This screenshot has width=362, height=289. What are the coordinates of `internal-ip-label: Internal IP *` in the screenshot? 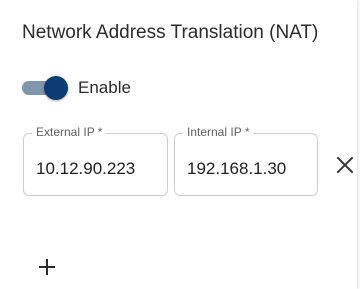 It's located at (218, 132).